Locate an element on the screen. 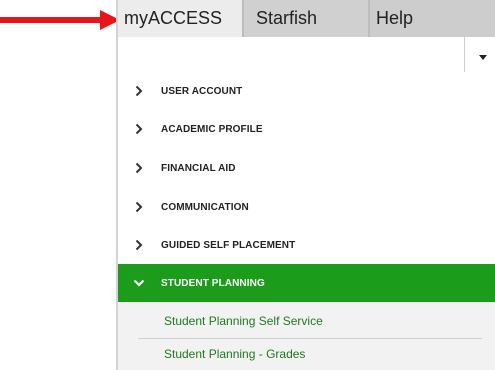 The image size is (495, 370). menu-item-label: STUDENT PLANNING is located at coordinates (213, 283).